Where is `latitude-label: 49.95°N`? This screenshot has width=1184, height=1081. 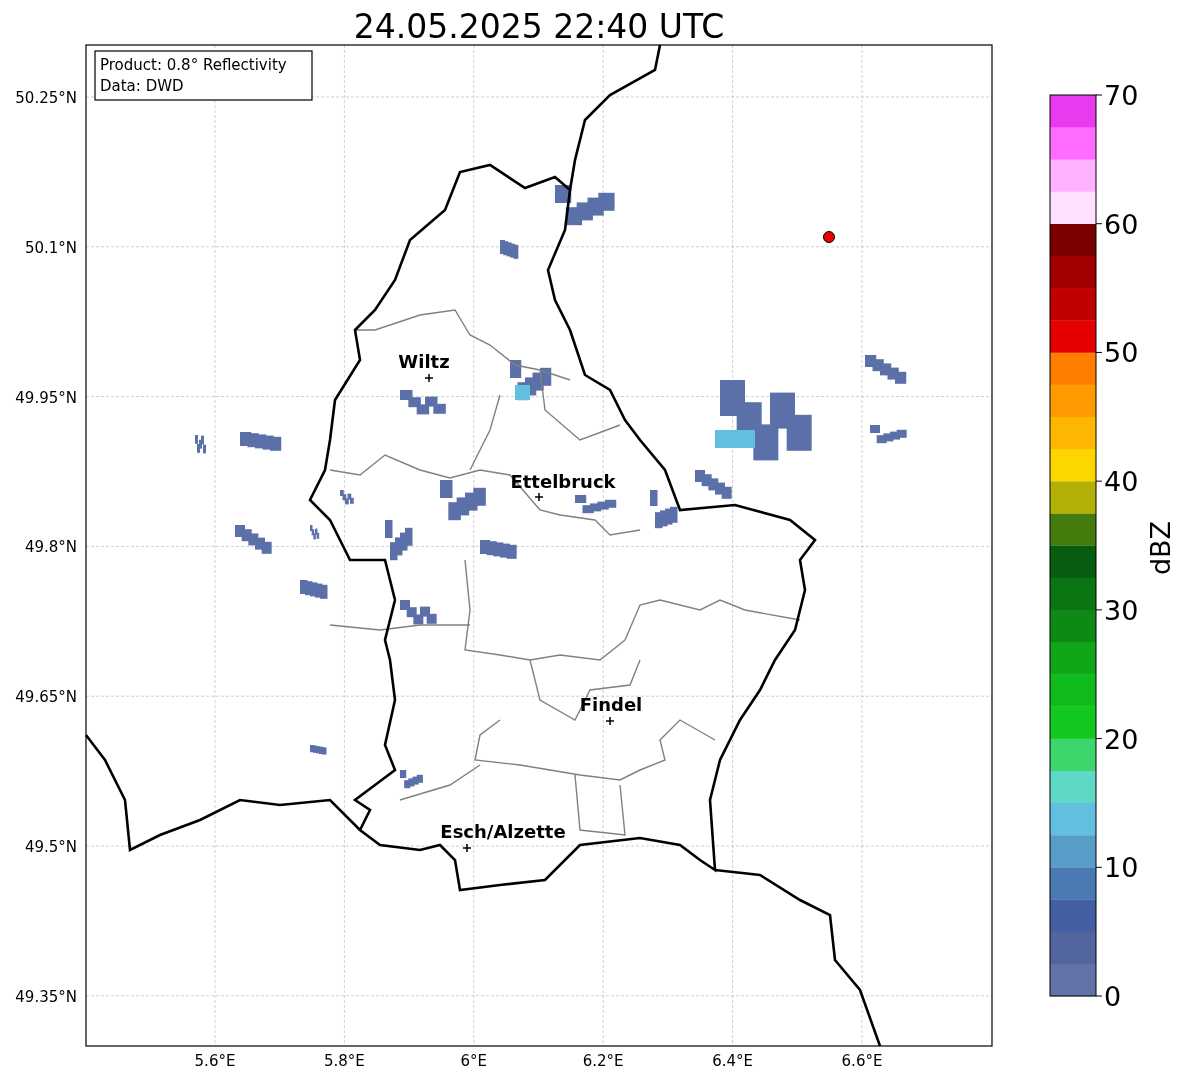
latitude-label: 49.95°N is located at coordinates (46, 397).